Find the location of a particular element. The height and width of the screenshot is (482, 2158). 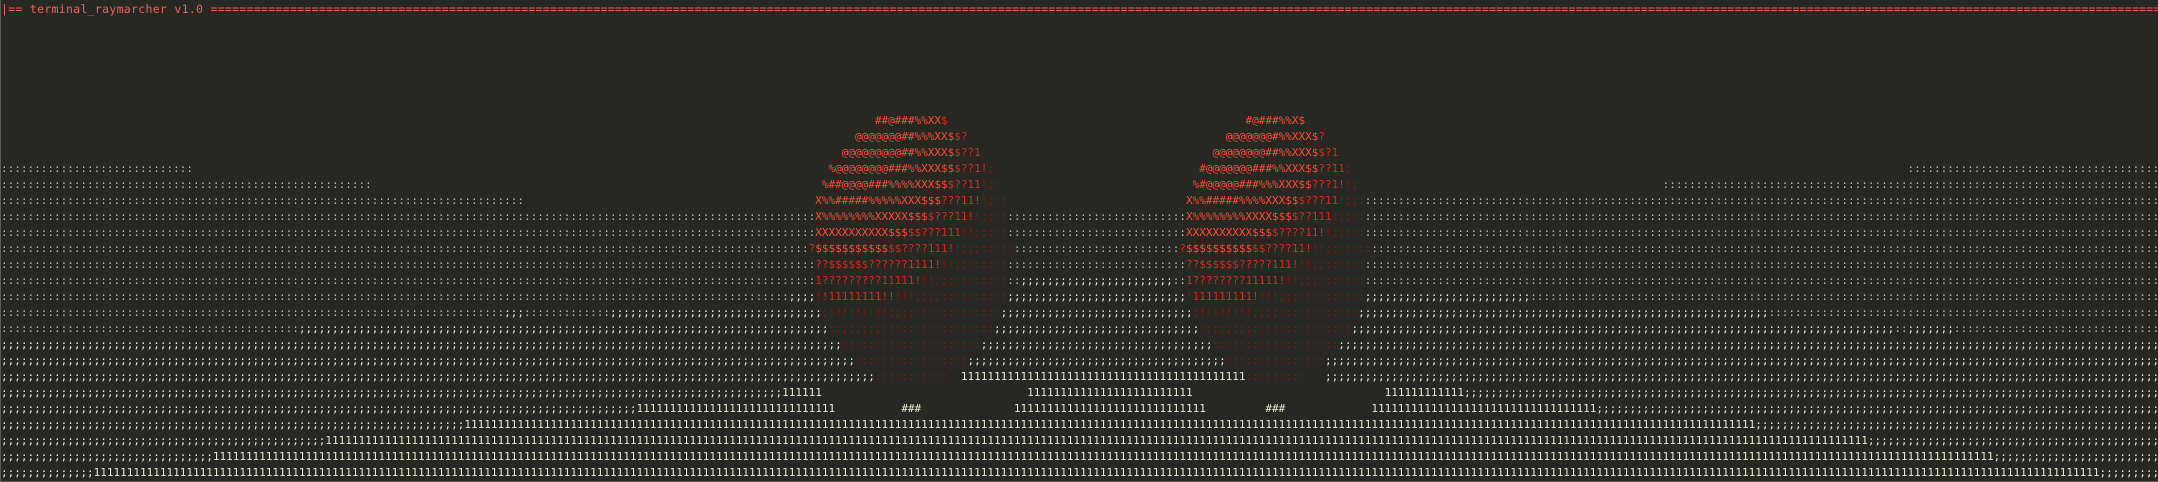

ascii-row-segment: X%%#####%%%%XXX$$ is located at coordinates (1242, 200).